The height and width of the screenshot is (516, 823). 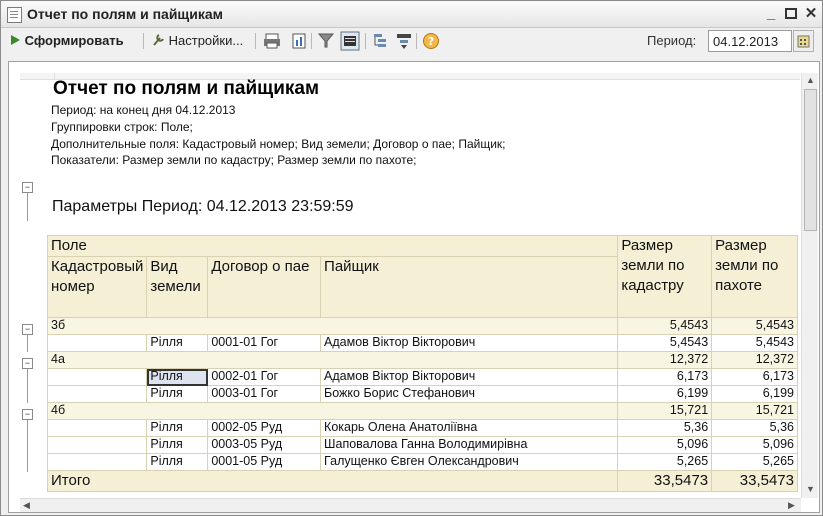 I want to click on grouping-gutter, so click(x=37, y=76).